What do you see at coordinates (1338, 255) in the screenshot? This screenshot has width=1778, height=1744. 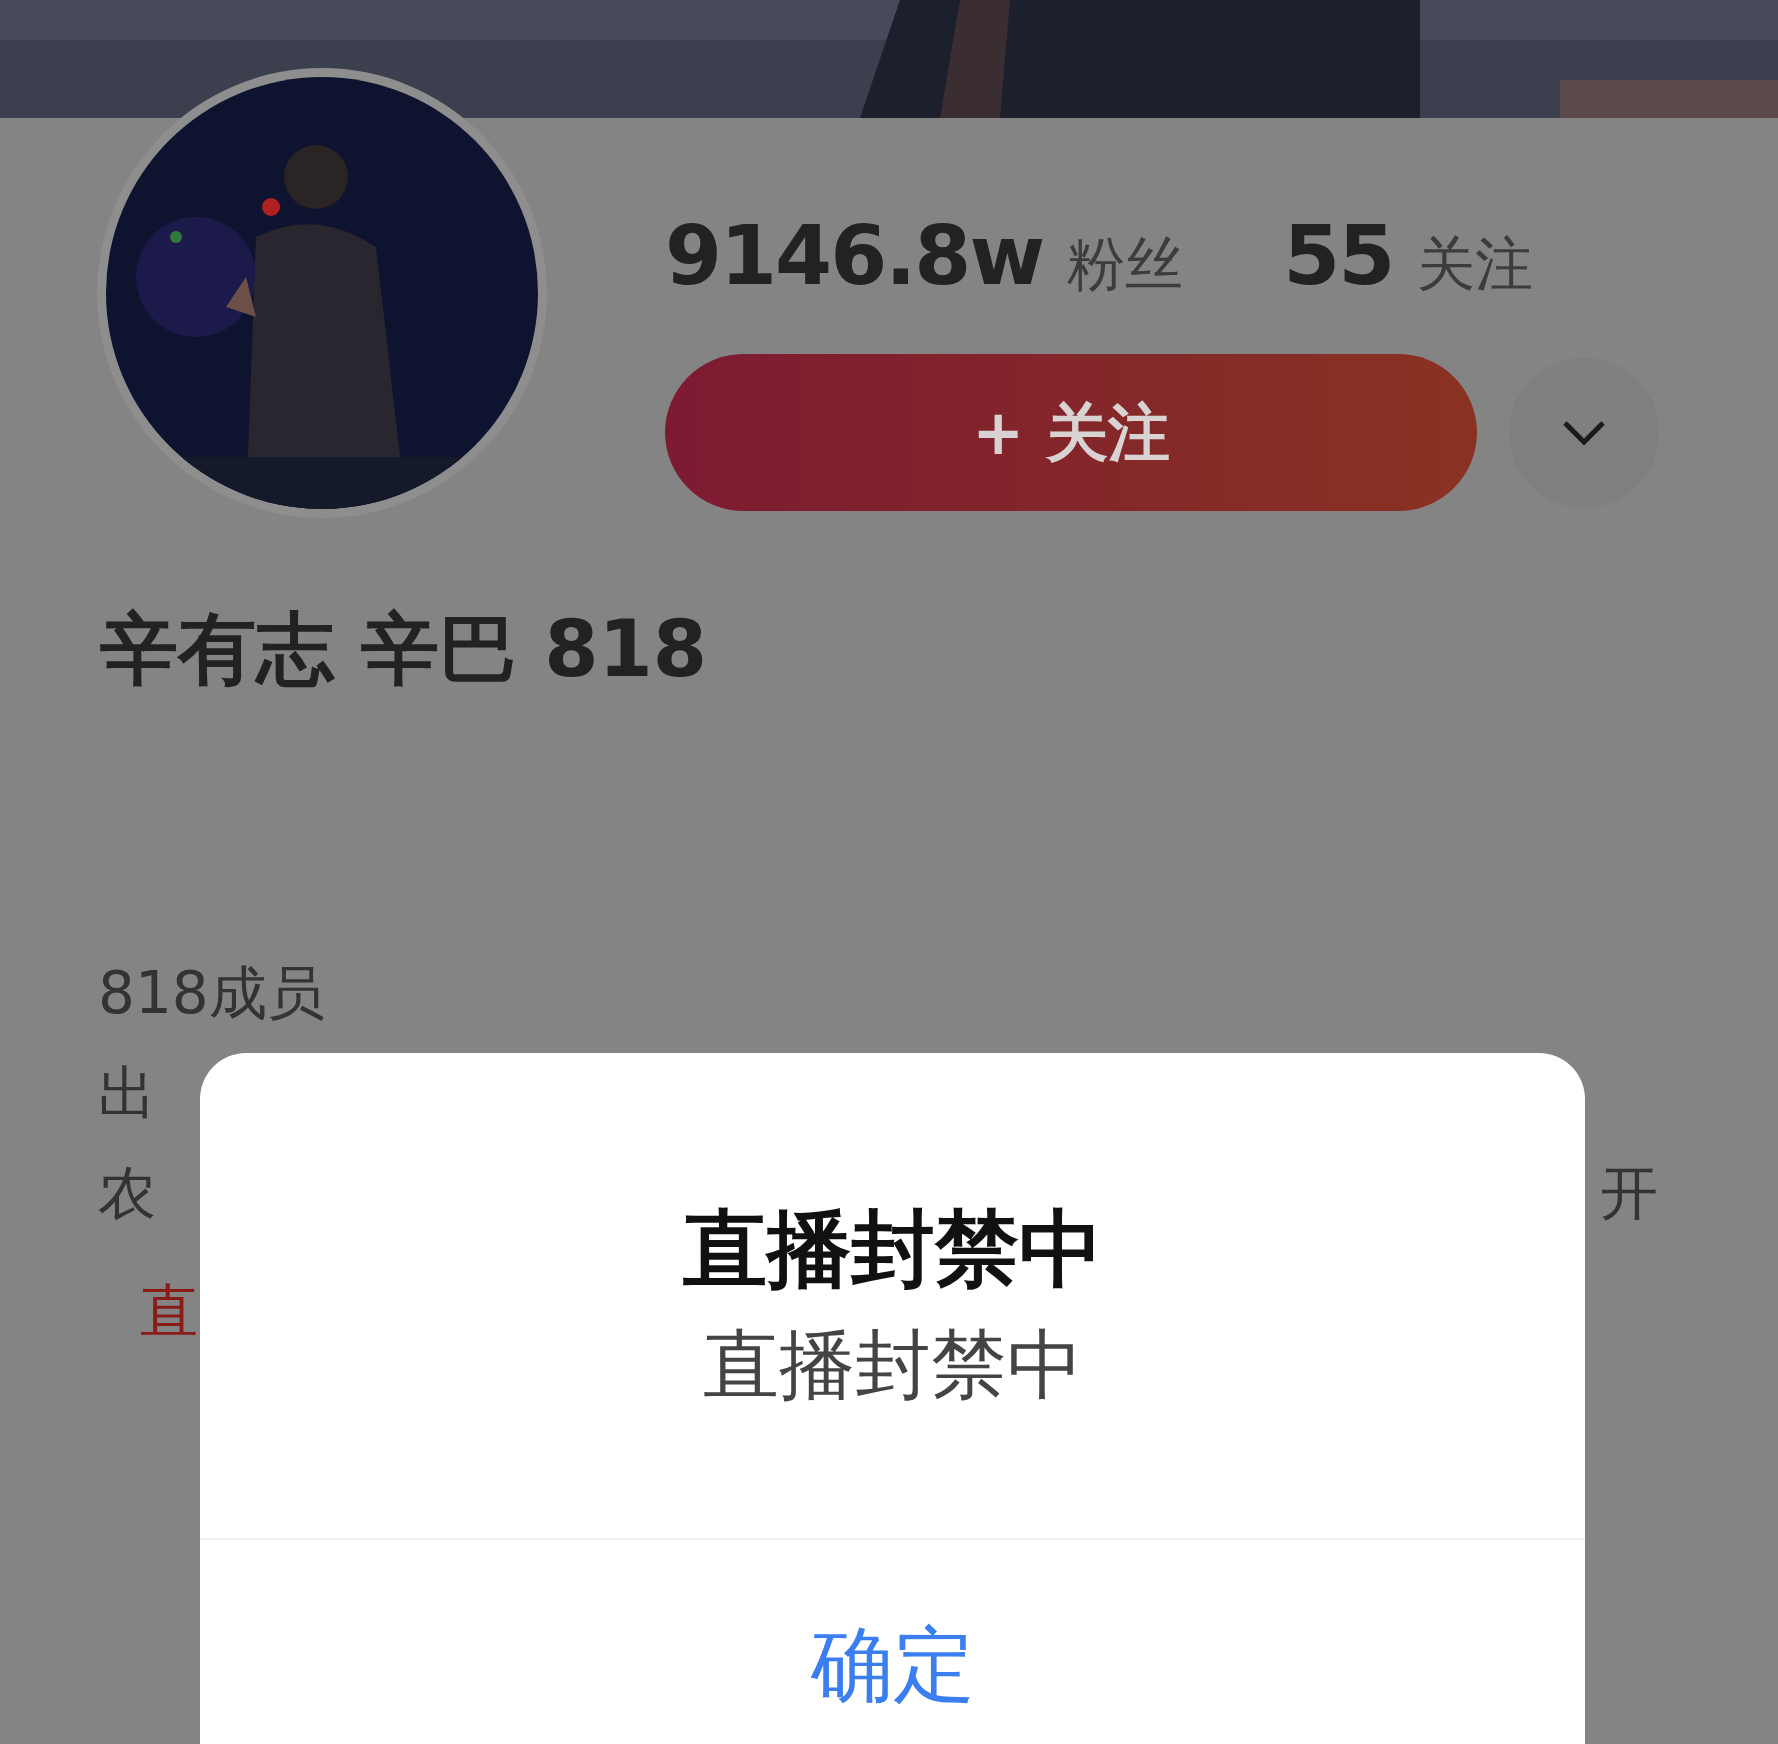 I see `following-count: 55` at bounding box center [1338, 255].